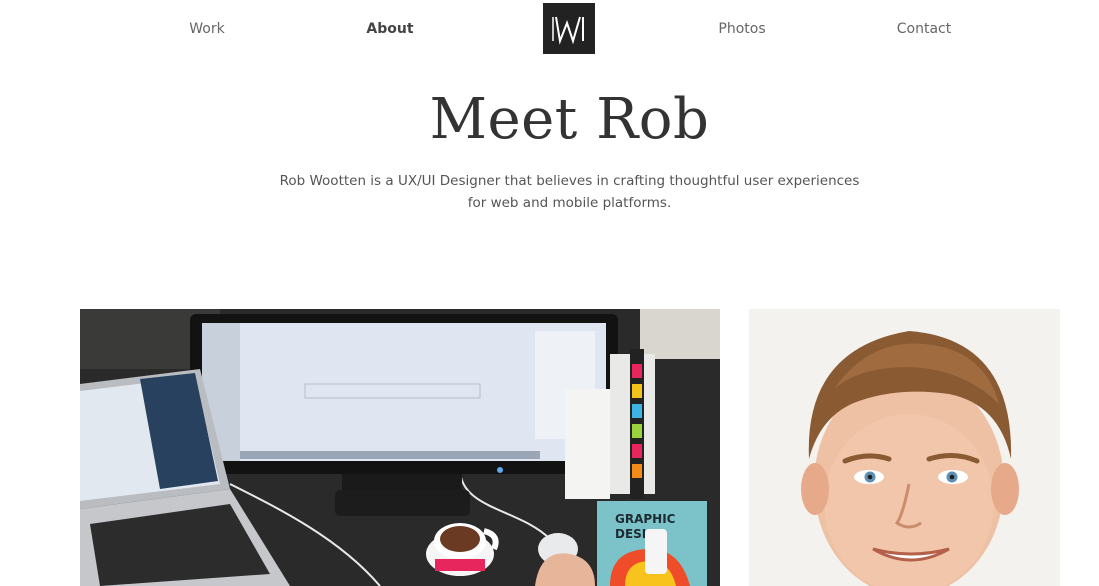 The height and width of the screenshot is (586, 1099). I want to click on nav-link-contact: Contact, so click(924, 29).